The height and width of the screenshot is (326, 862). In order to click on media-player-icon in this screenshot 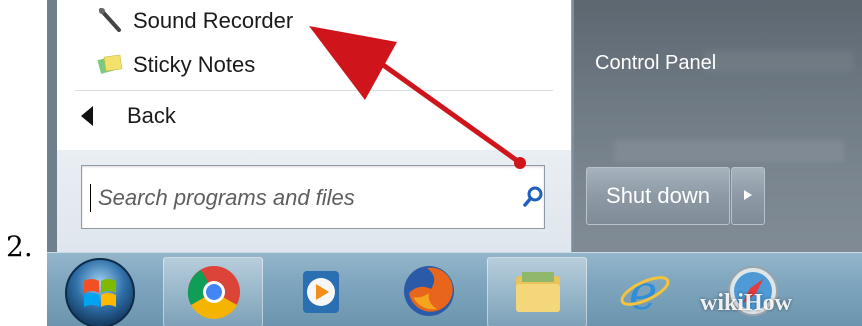, I will do `click(321, 292)`.